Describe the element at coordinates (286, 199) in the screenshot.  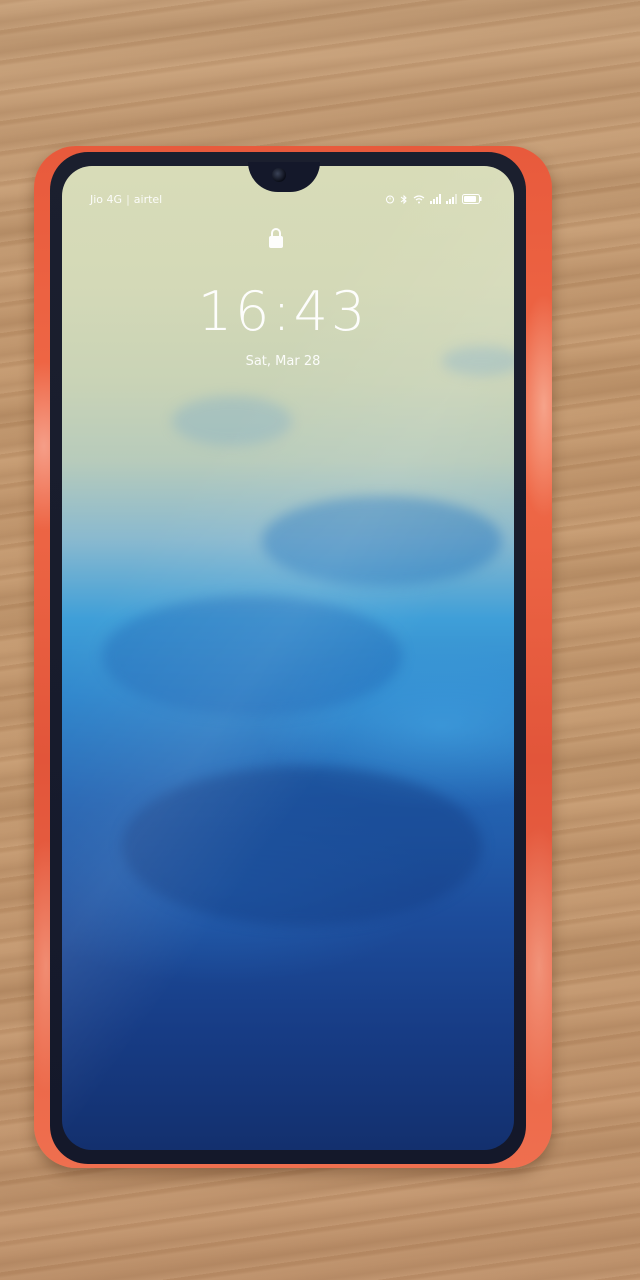
I see `status-bar: Jio 4G | airtel` at that location.